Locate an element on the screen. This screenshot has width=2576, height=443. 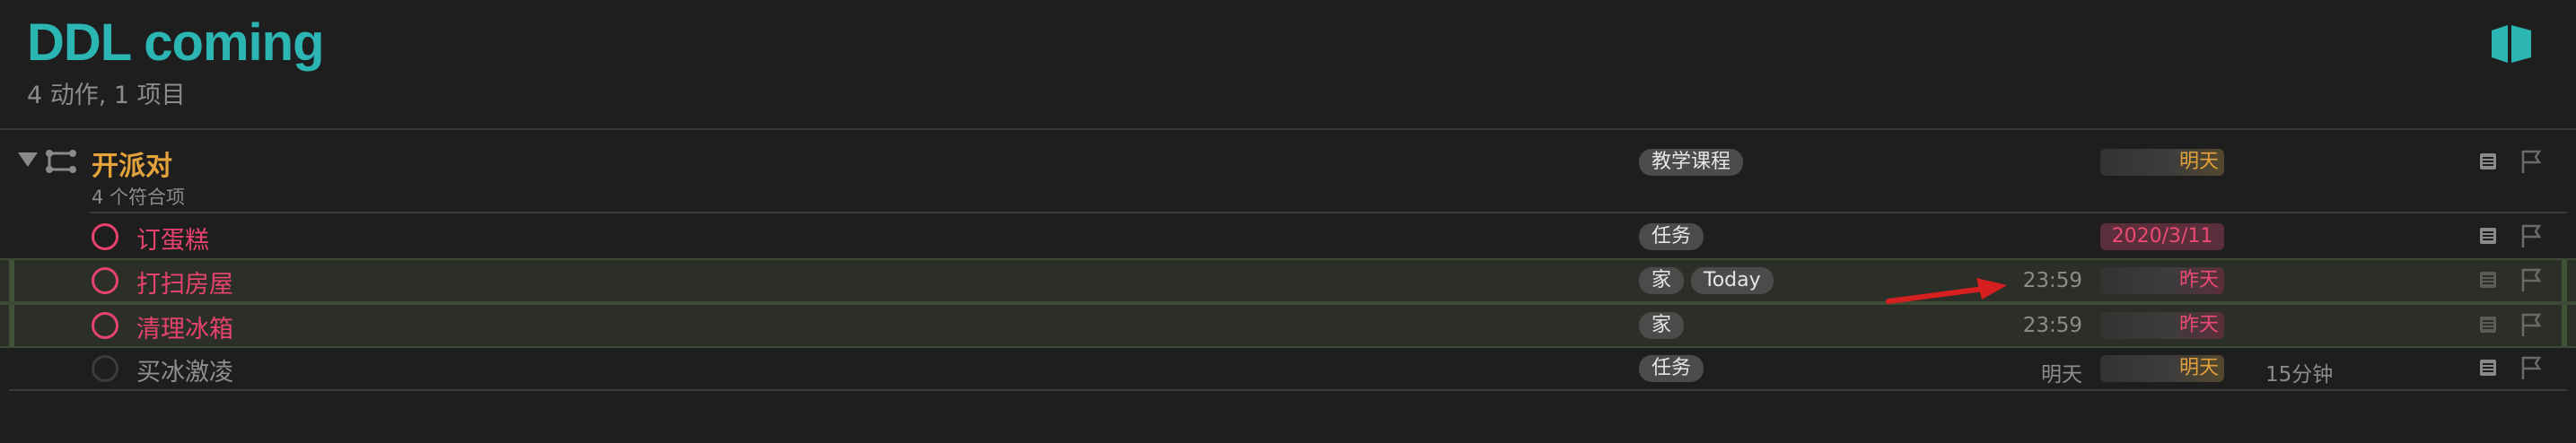
project-tag: 教学课程 is located at coordinates (1691, 163).